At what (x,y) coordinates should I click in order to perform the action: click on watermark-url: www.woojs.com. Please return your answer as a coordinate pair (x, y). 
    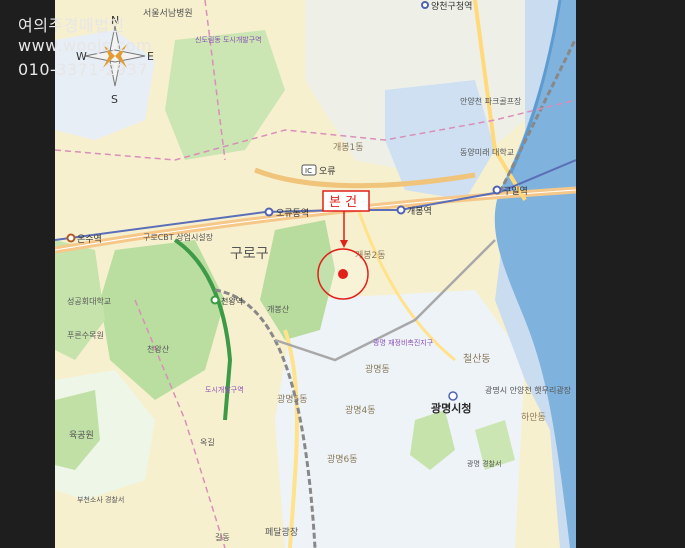
    Looking at the image, I should click on (85, 45).